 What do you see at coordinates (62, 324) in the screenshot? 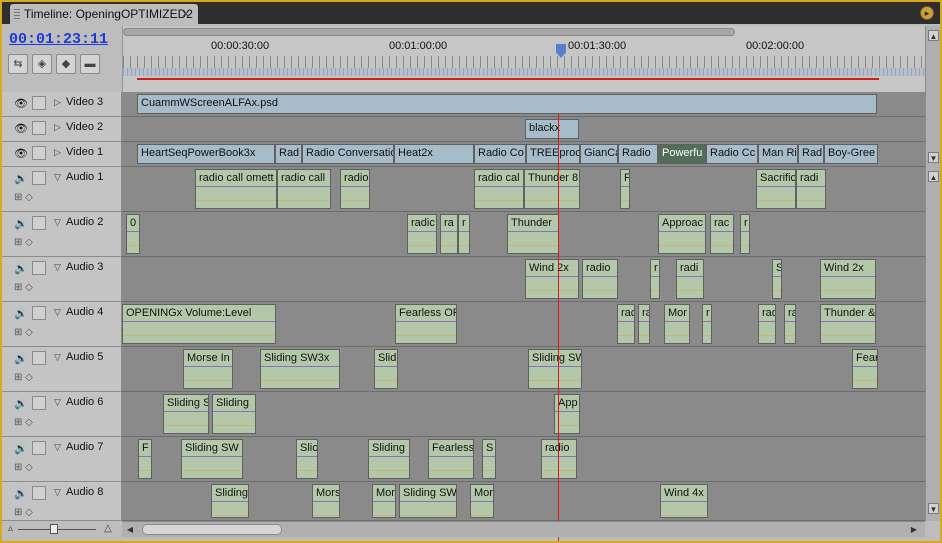
I see `track-header-audio-4: 🔊 ▽ Audio 4 ⊞ ◇` at bounding box center [62, 324].